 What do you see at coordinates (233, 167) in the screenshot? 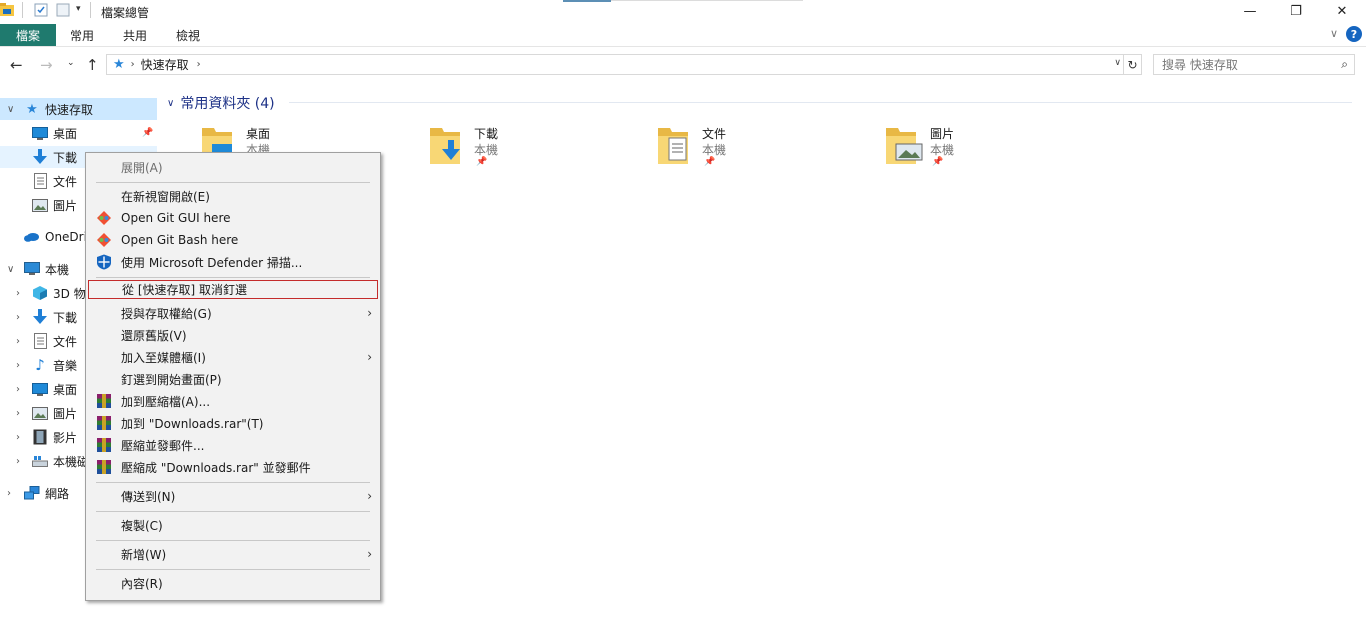
I see `menu-item-expand: 展開(A)` at bounding box center [233, 167].